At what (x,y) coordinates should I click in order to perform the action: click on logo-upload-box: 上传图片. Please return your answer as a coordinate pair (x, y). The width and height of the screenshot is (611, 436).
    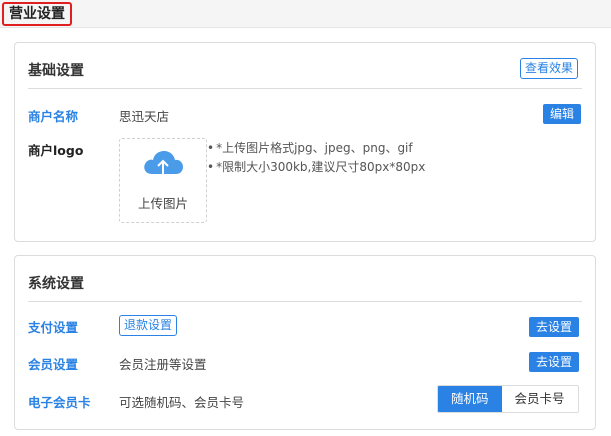
    Looking at the image, I should click on (163, 180).